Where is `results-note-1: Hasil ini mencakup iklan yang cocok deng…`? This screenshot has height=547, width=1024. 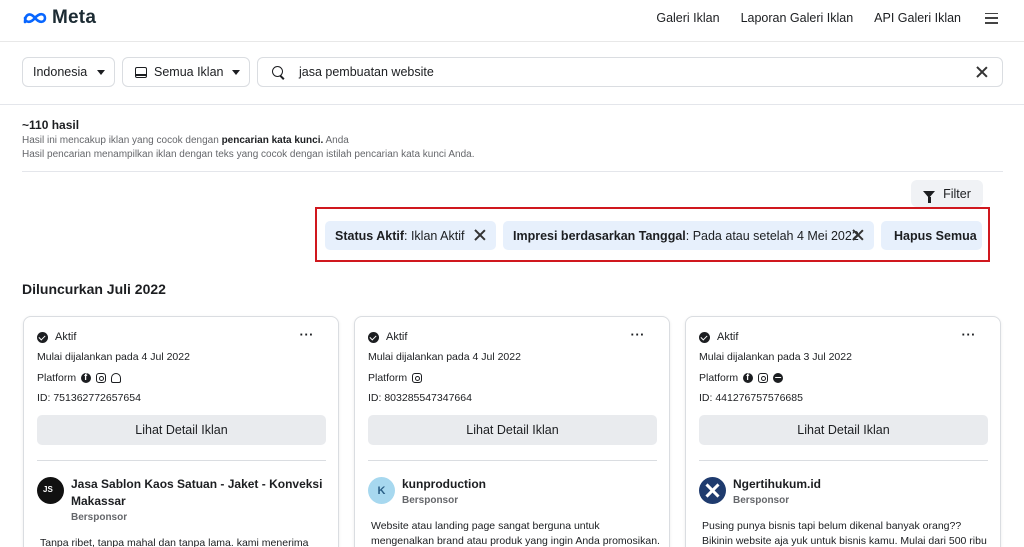
results-note-1: Hasil ini mencakup iklan yang cocok deng… is located at coordinates (185, 140).